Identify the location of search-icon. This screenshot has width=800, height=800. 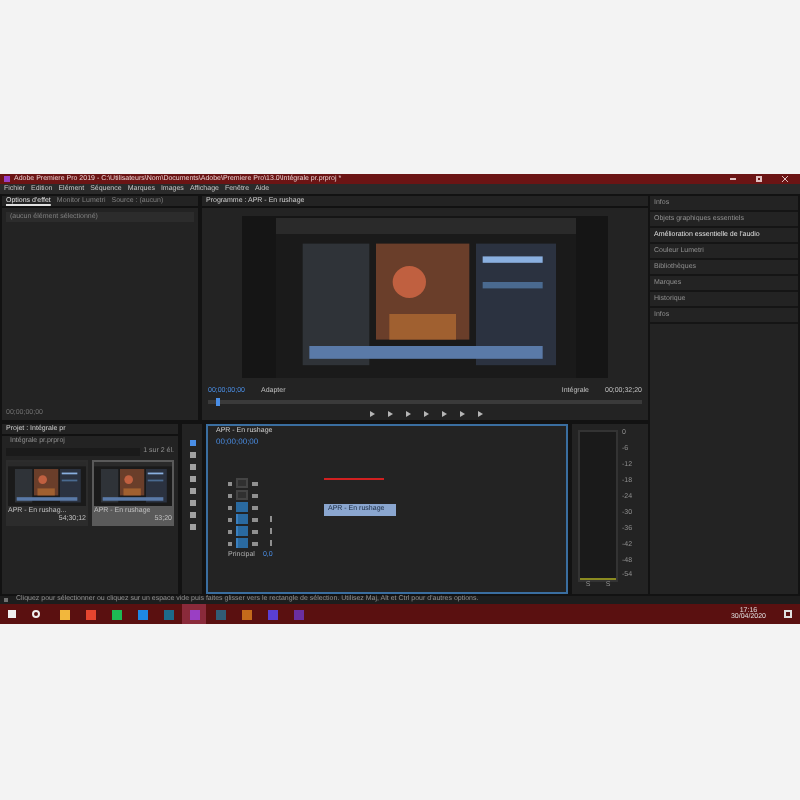
(36, 614).